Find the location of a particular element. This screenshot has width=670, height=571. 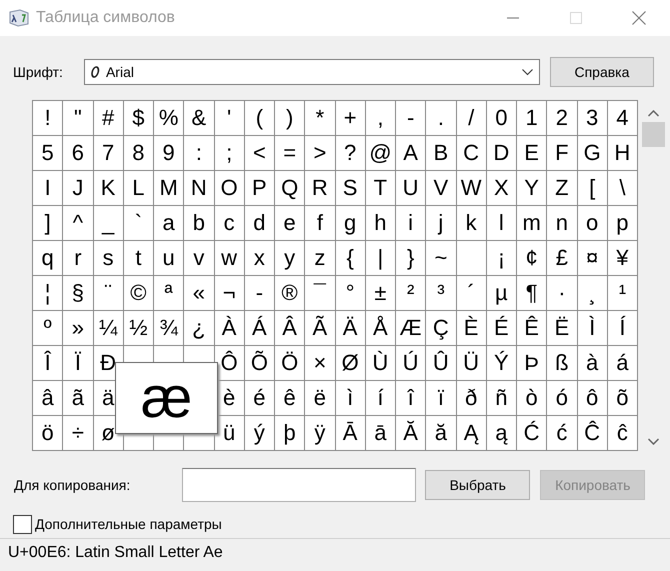

character-cell: Å is located at coordinates (381, 328).